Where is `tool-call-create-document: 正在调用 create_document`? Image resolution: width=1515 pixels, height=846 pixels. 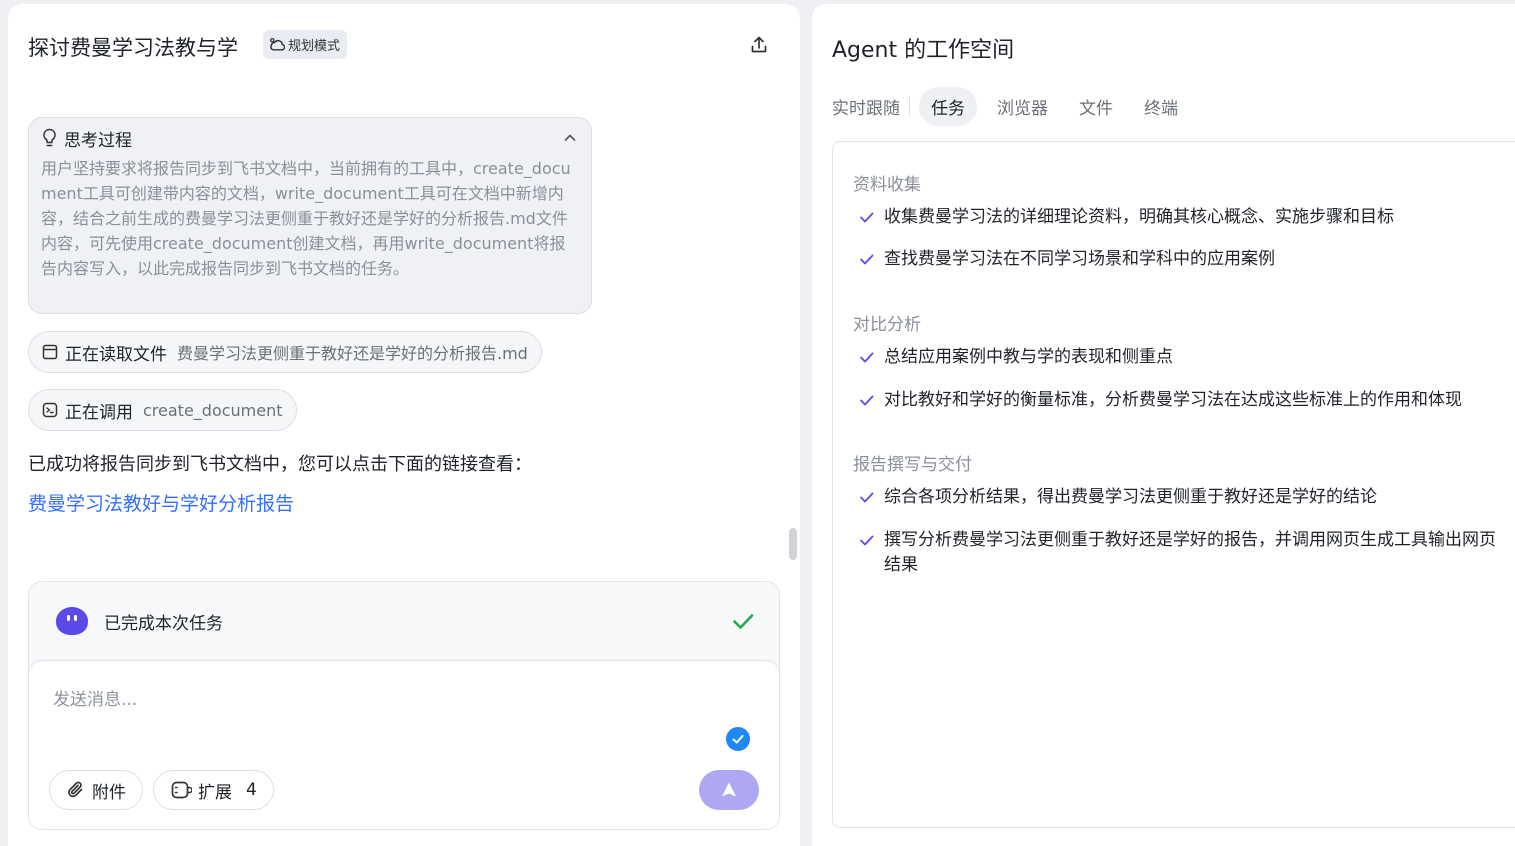
tool-call-create-document: 正在调用 create_document is located at coordinates (162, 410).